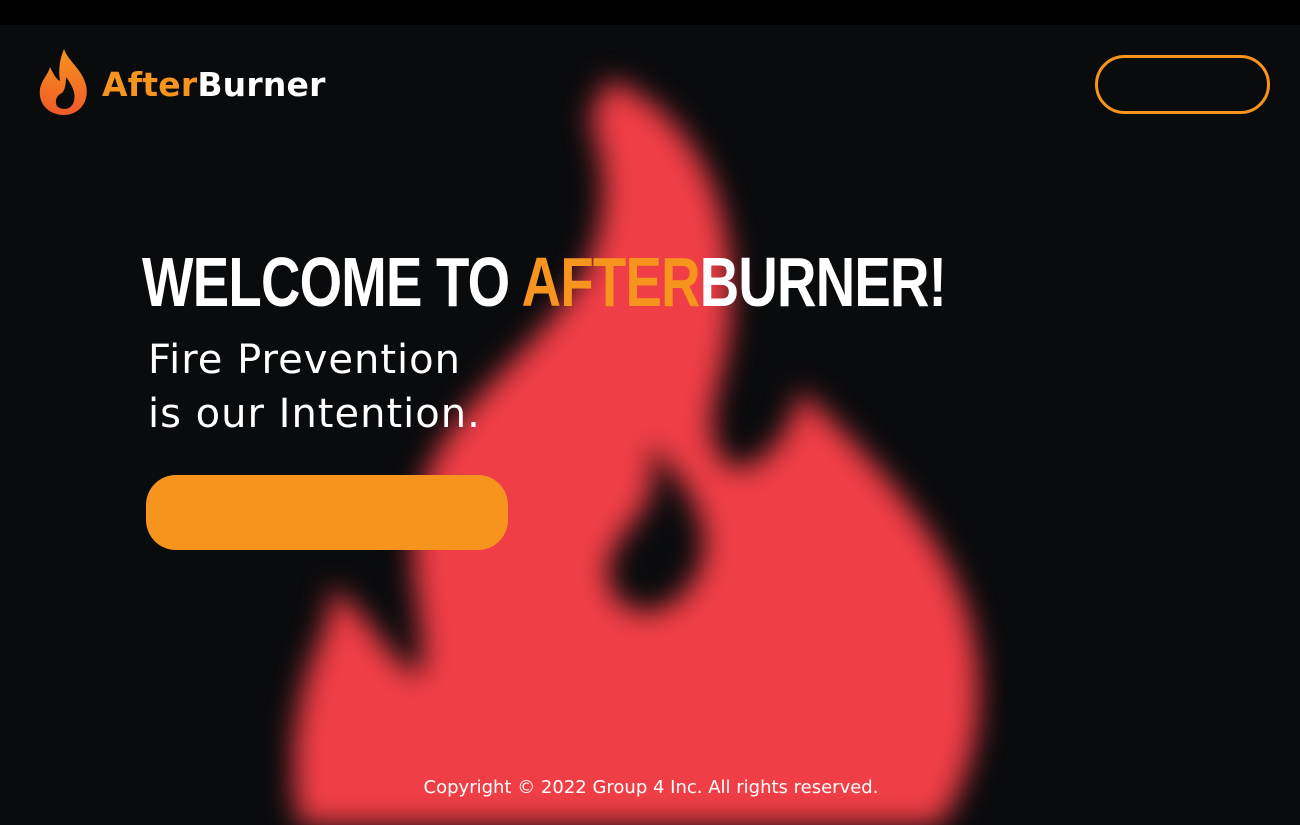 The height and width of the screenshot is (825, 1300). I want to click on tagline-line-2: is our Intention., so click(314, 414).